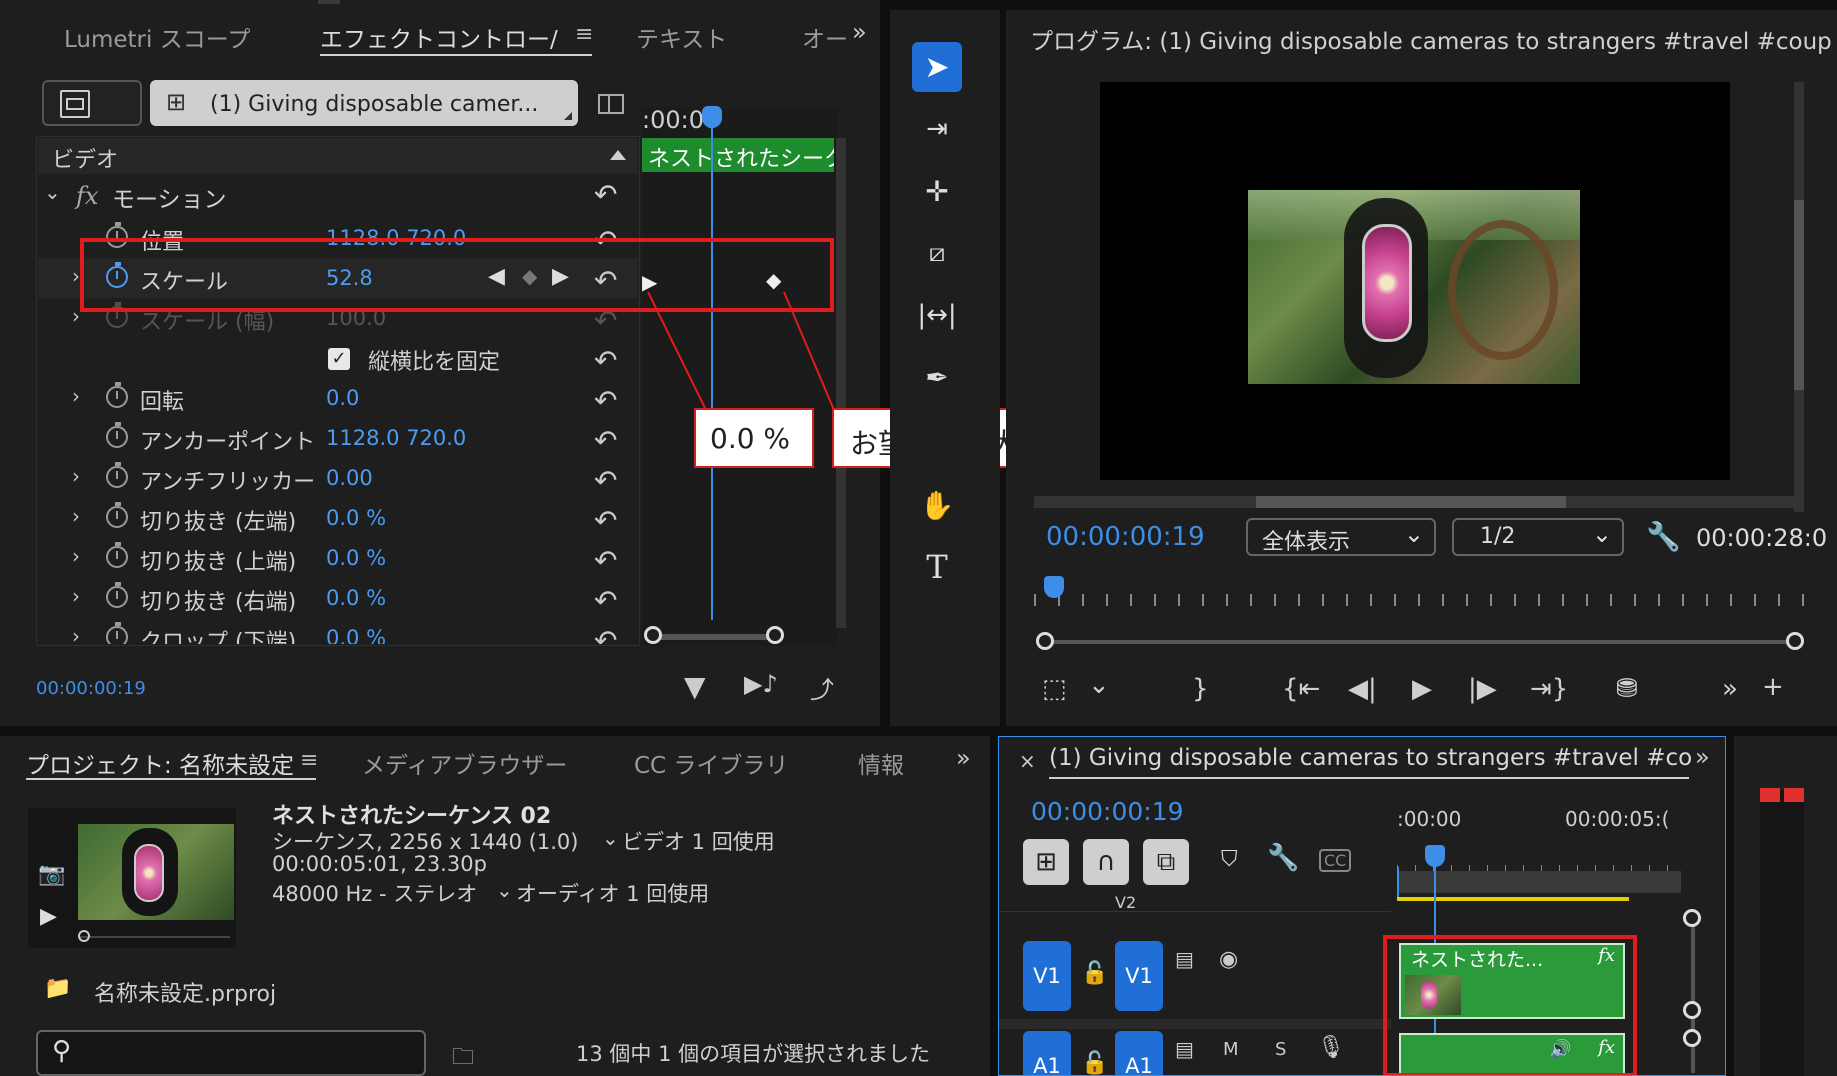  Describe the element at coordinates (698, 842) in the screenshot. I see `video-usage: ビデオ 1 回使用` at that location.